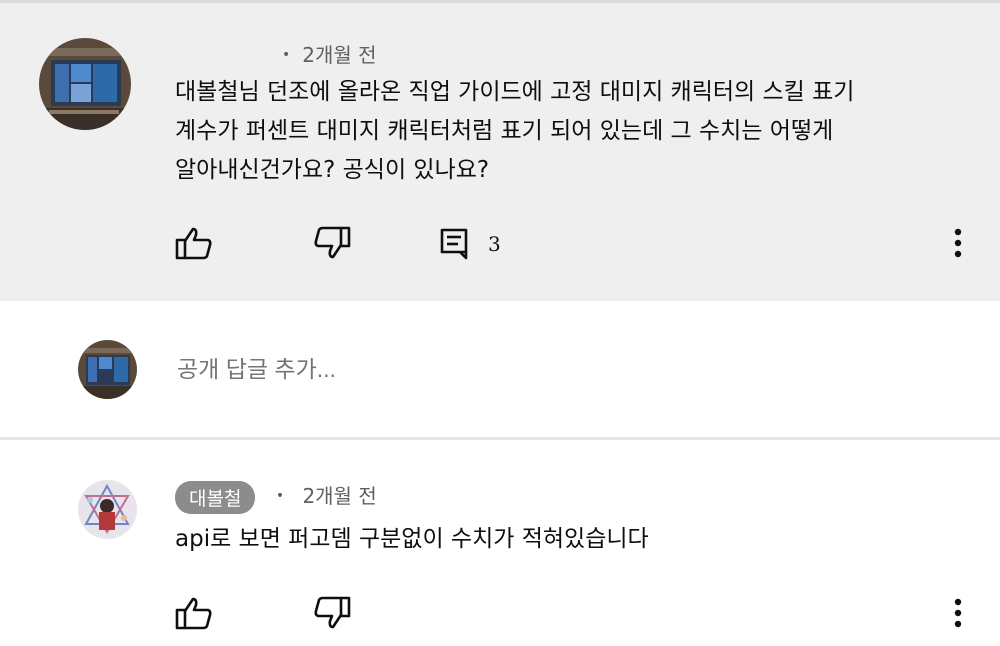 The height and width of the screenshot is (646, 1000). Describe the element at coordinates (276, 497) in the screenshot. I see `reply-meta: 대볼철 • 2개월 전` at that location.